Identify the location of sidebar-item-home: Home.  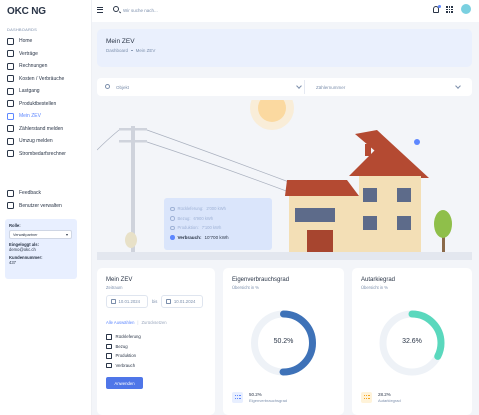
(47, 41).